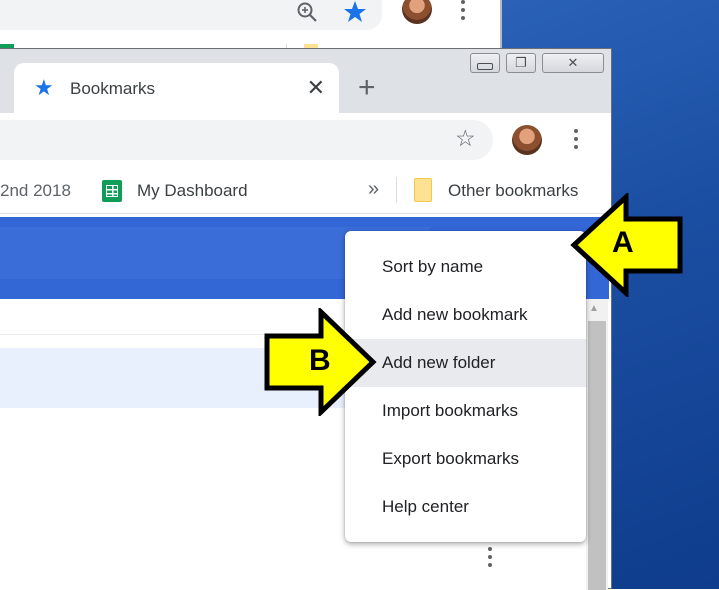  Describe the element at coordinates (396, 190) in the screenshot. I see `bookmarks-divider` at that location.